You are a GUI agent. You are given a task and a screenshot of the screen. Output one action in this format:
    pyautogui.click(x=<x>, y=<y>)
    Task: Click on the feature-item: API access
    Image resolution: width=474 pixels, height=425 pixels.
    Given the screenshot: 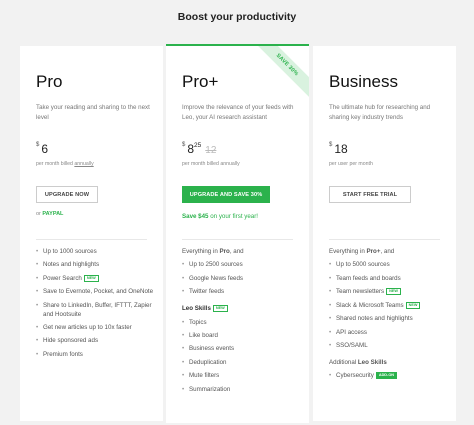 What is the action you would take?
    pyautogui.click(x=390, y=333)
    